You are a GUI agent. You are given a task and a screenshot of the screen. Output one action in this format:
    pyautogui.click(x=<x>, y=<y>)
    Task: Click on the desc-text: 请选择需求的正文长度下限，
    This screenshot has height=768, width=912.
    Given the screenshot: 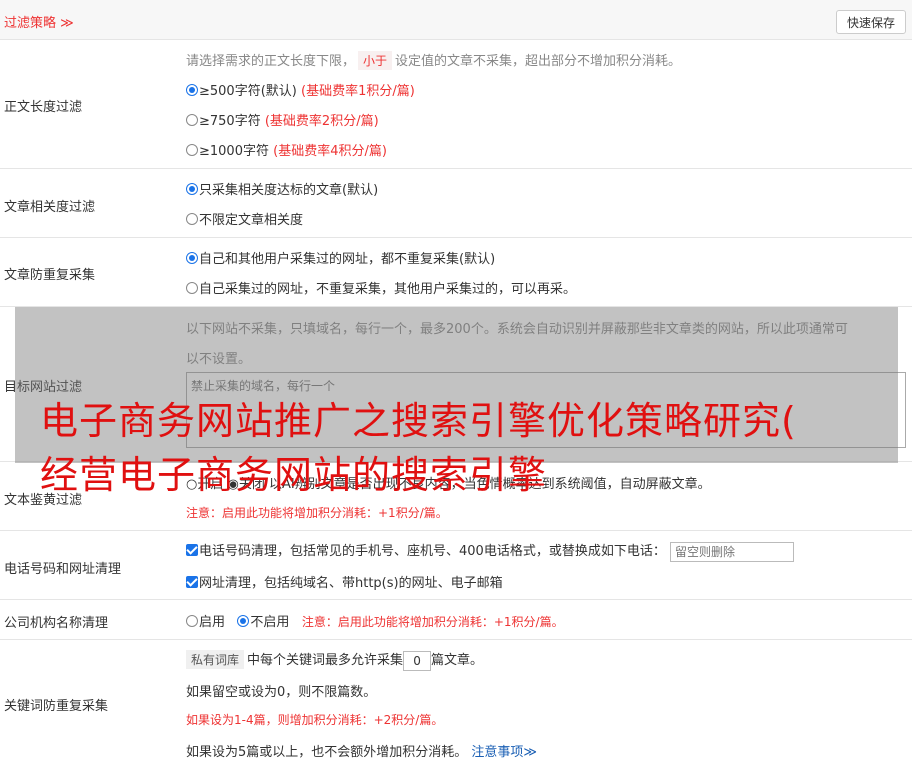 What is the action you would take?
    pyautogui.click(x=271, y=61)
    